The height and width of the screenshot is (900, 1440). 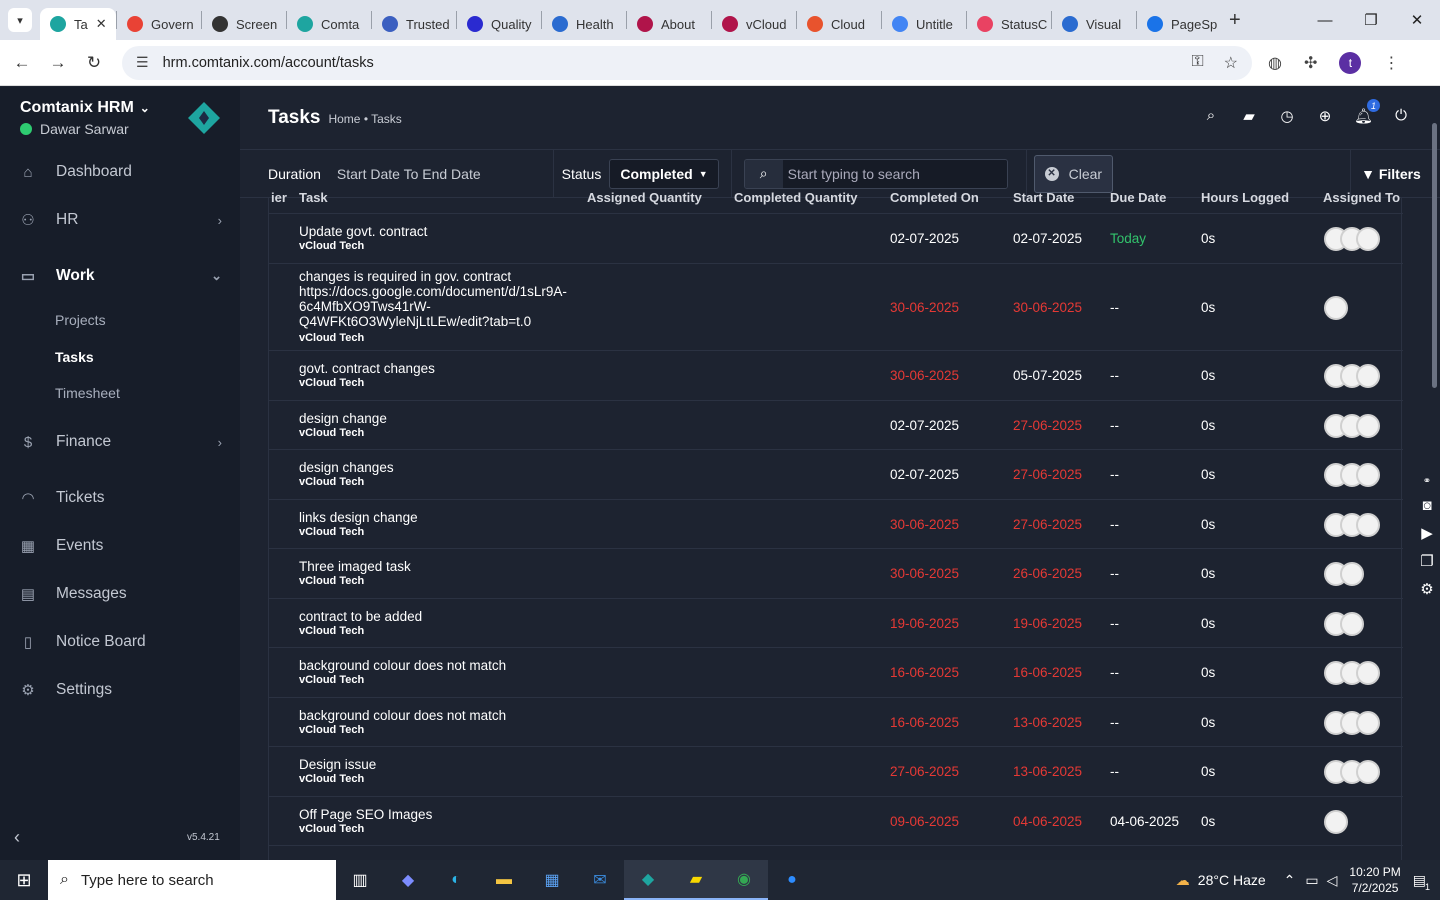 What do you see at coordinates (444, 566) in the screenshot?
I see `task-name-link: Three imaged task` at bounding box center [444, 566].